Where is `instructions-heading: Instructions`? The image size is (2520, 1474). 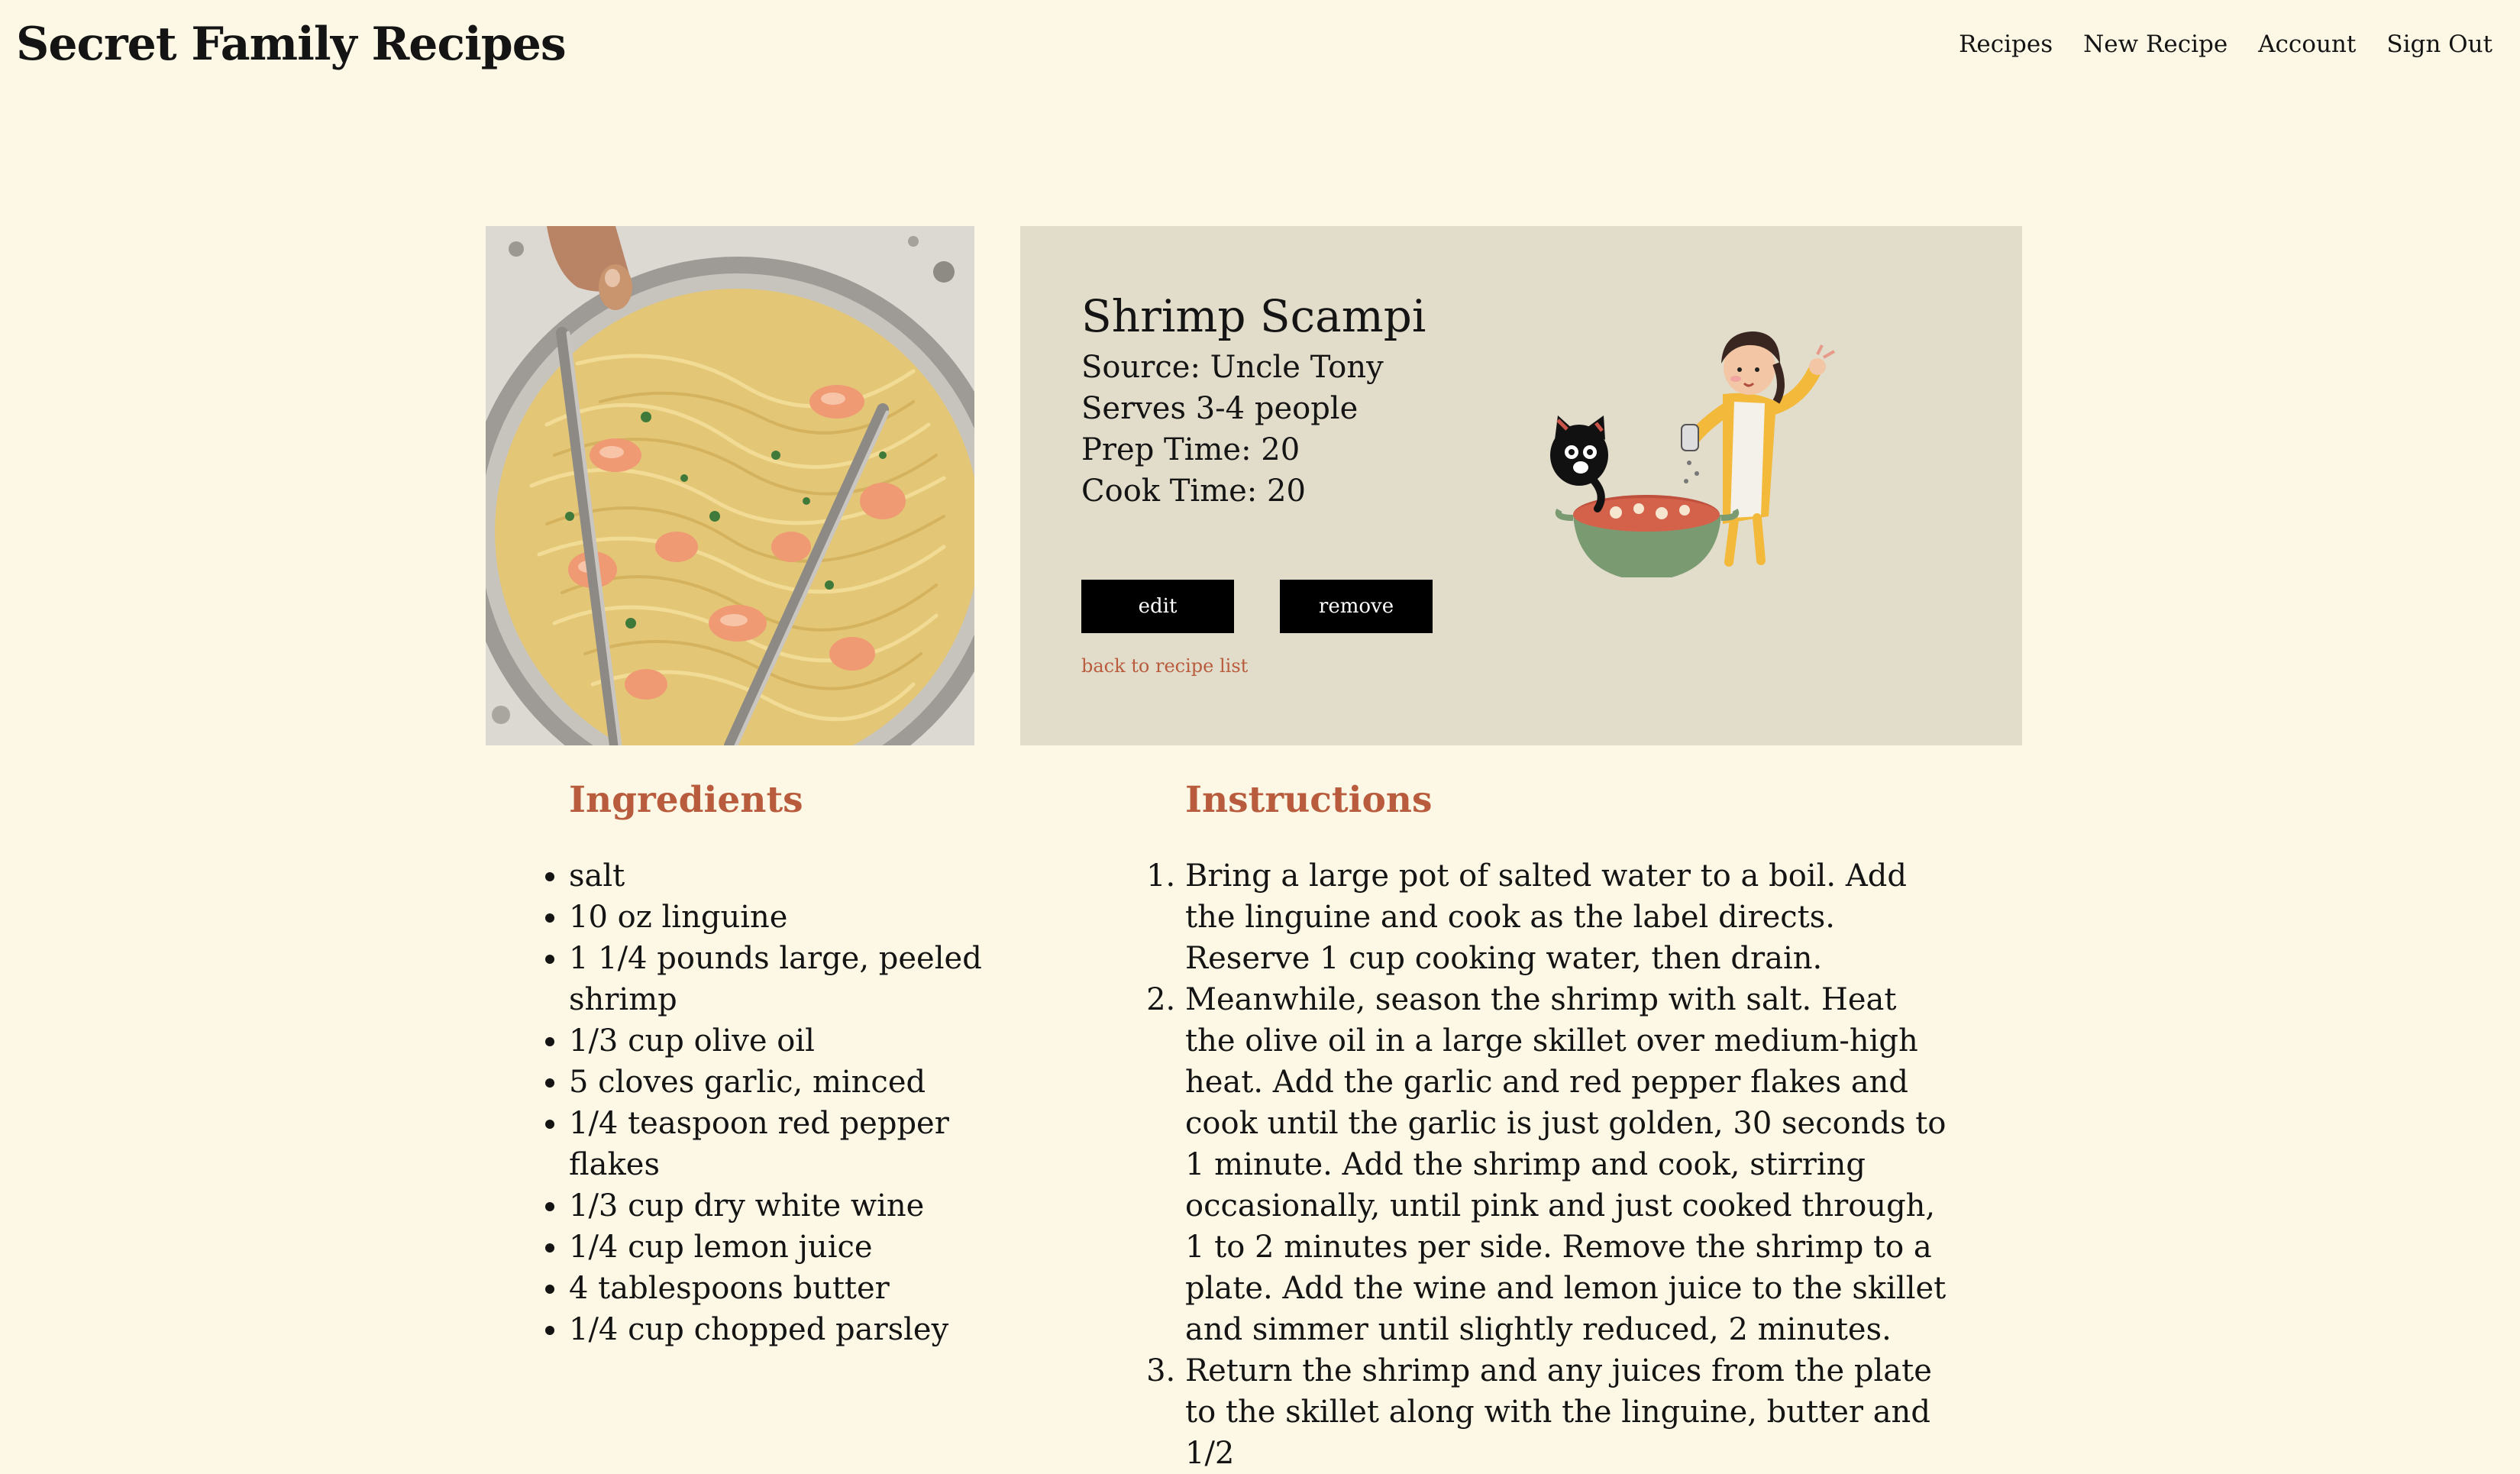
instructions-heading: Instructions is located at coordinates (1309, 800).